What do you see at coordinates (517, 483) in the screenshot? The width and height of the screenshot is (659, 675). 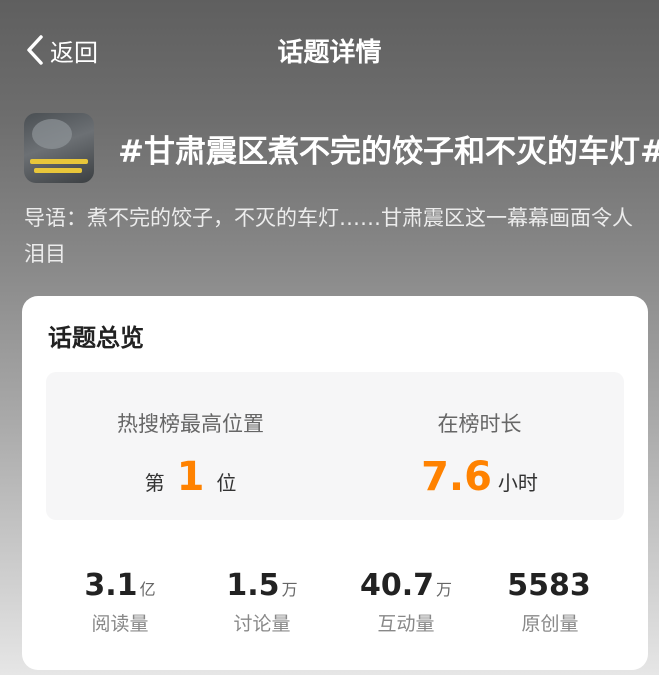 I see `duration-unit: 小时` at bounding box center [517, 483].